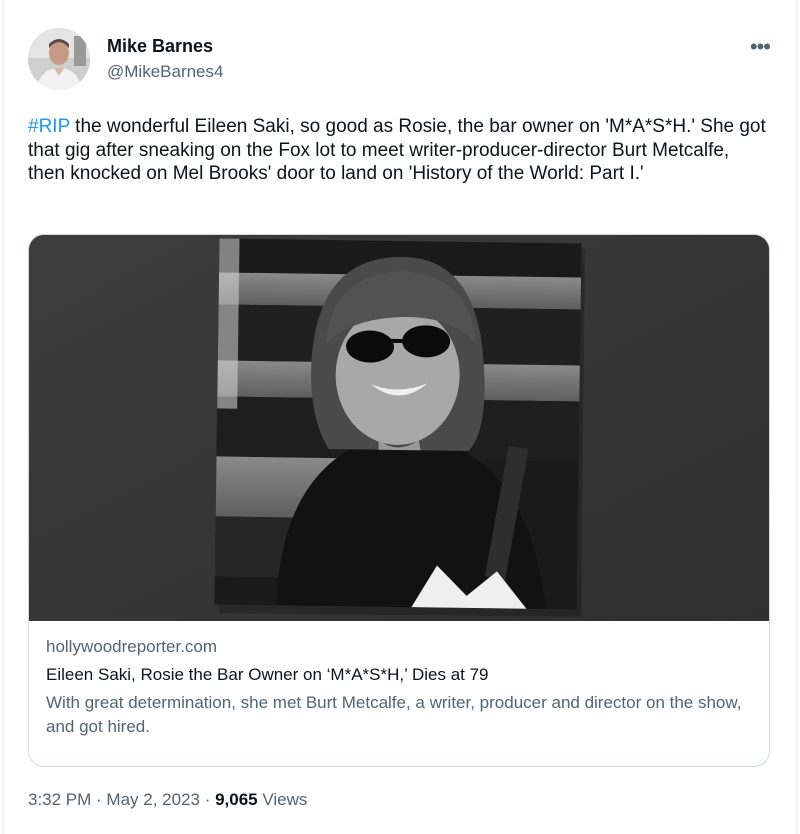  Describe the element at coordinates (59, 799) in the screenshot. I see `tweet-time: 3:32 PM` at that location.